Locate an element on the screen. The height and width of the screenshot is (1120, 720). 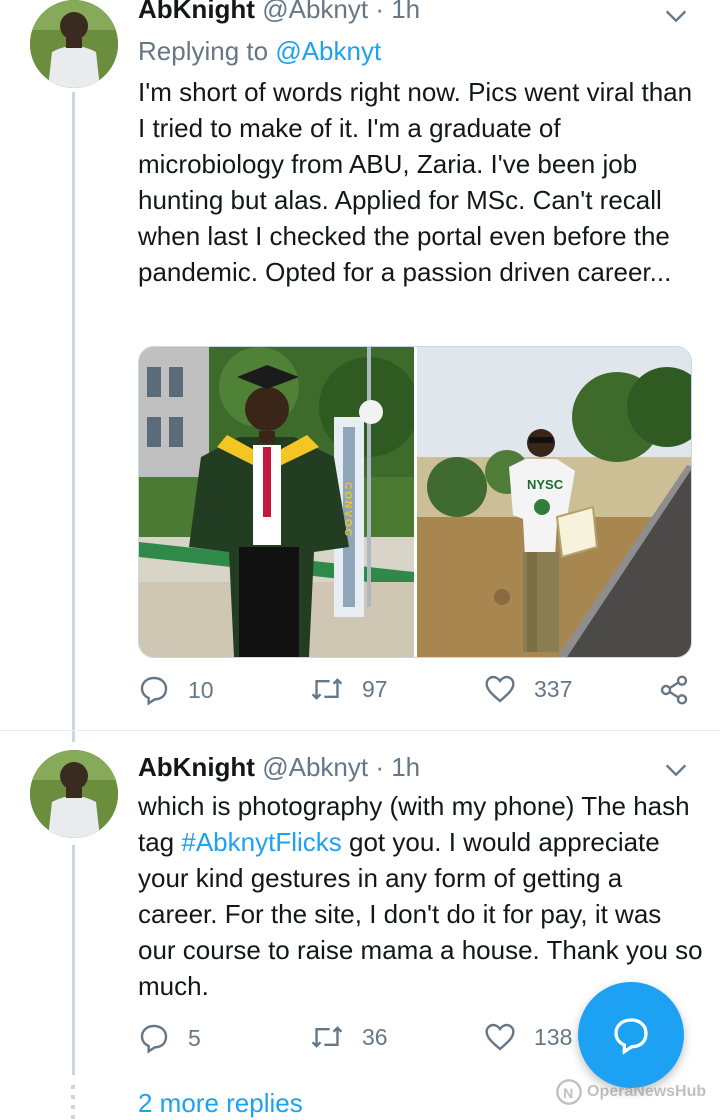
compose-reply-icon is located at coordinates (631, 1036).